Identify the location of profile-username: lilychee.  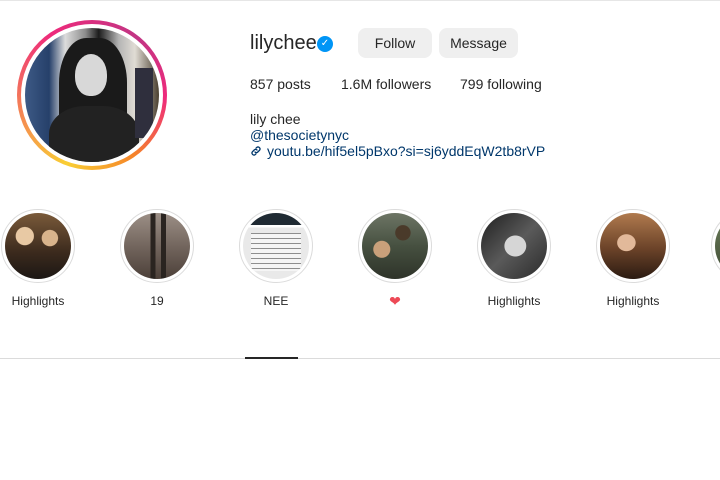
(283, 43).